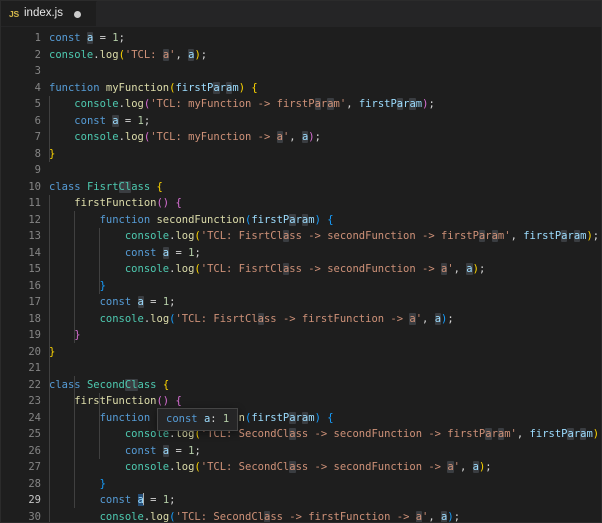 The width and height of the screenshot is (602, 523). Describe the element at coordinates (37, 38) in the screenshot. I see `line-number: 1` at that location.